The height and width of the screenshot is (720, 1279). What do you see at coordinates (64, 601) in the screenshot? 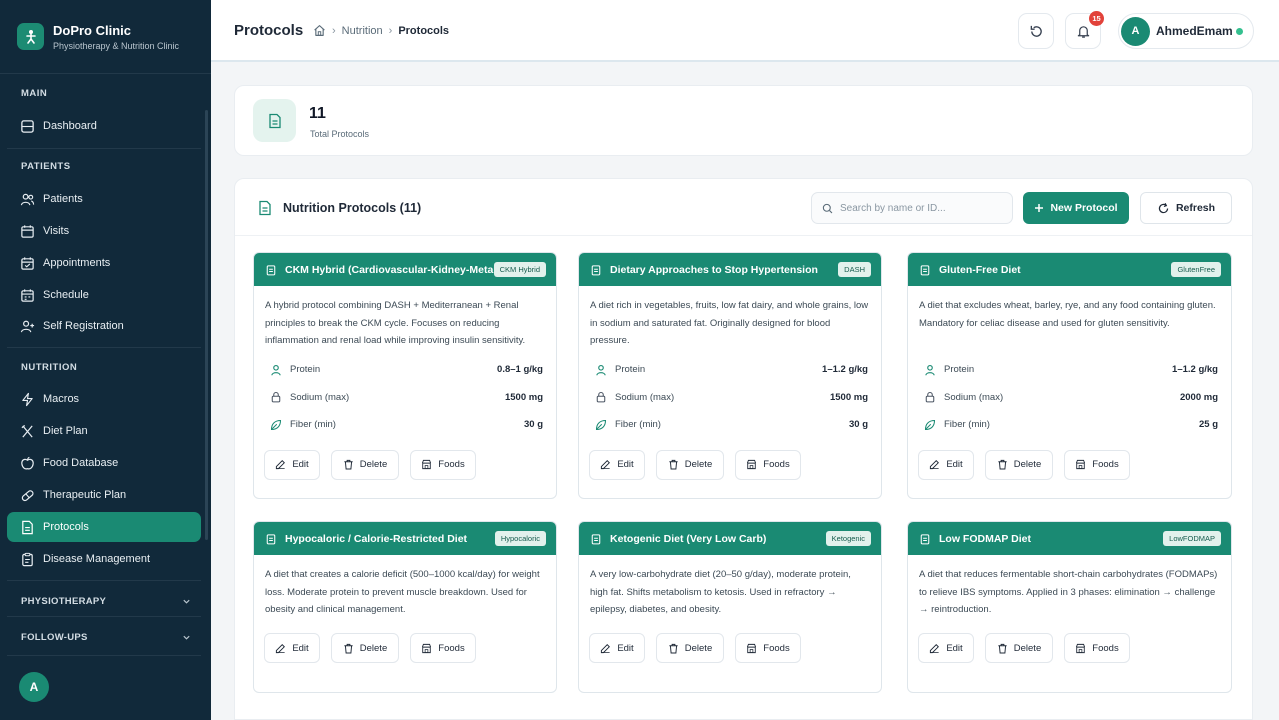
I see `section-label: PHYSIOTHERAPY` at bounding box center [64, 601].